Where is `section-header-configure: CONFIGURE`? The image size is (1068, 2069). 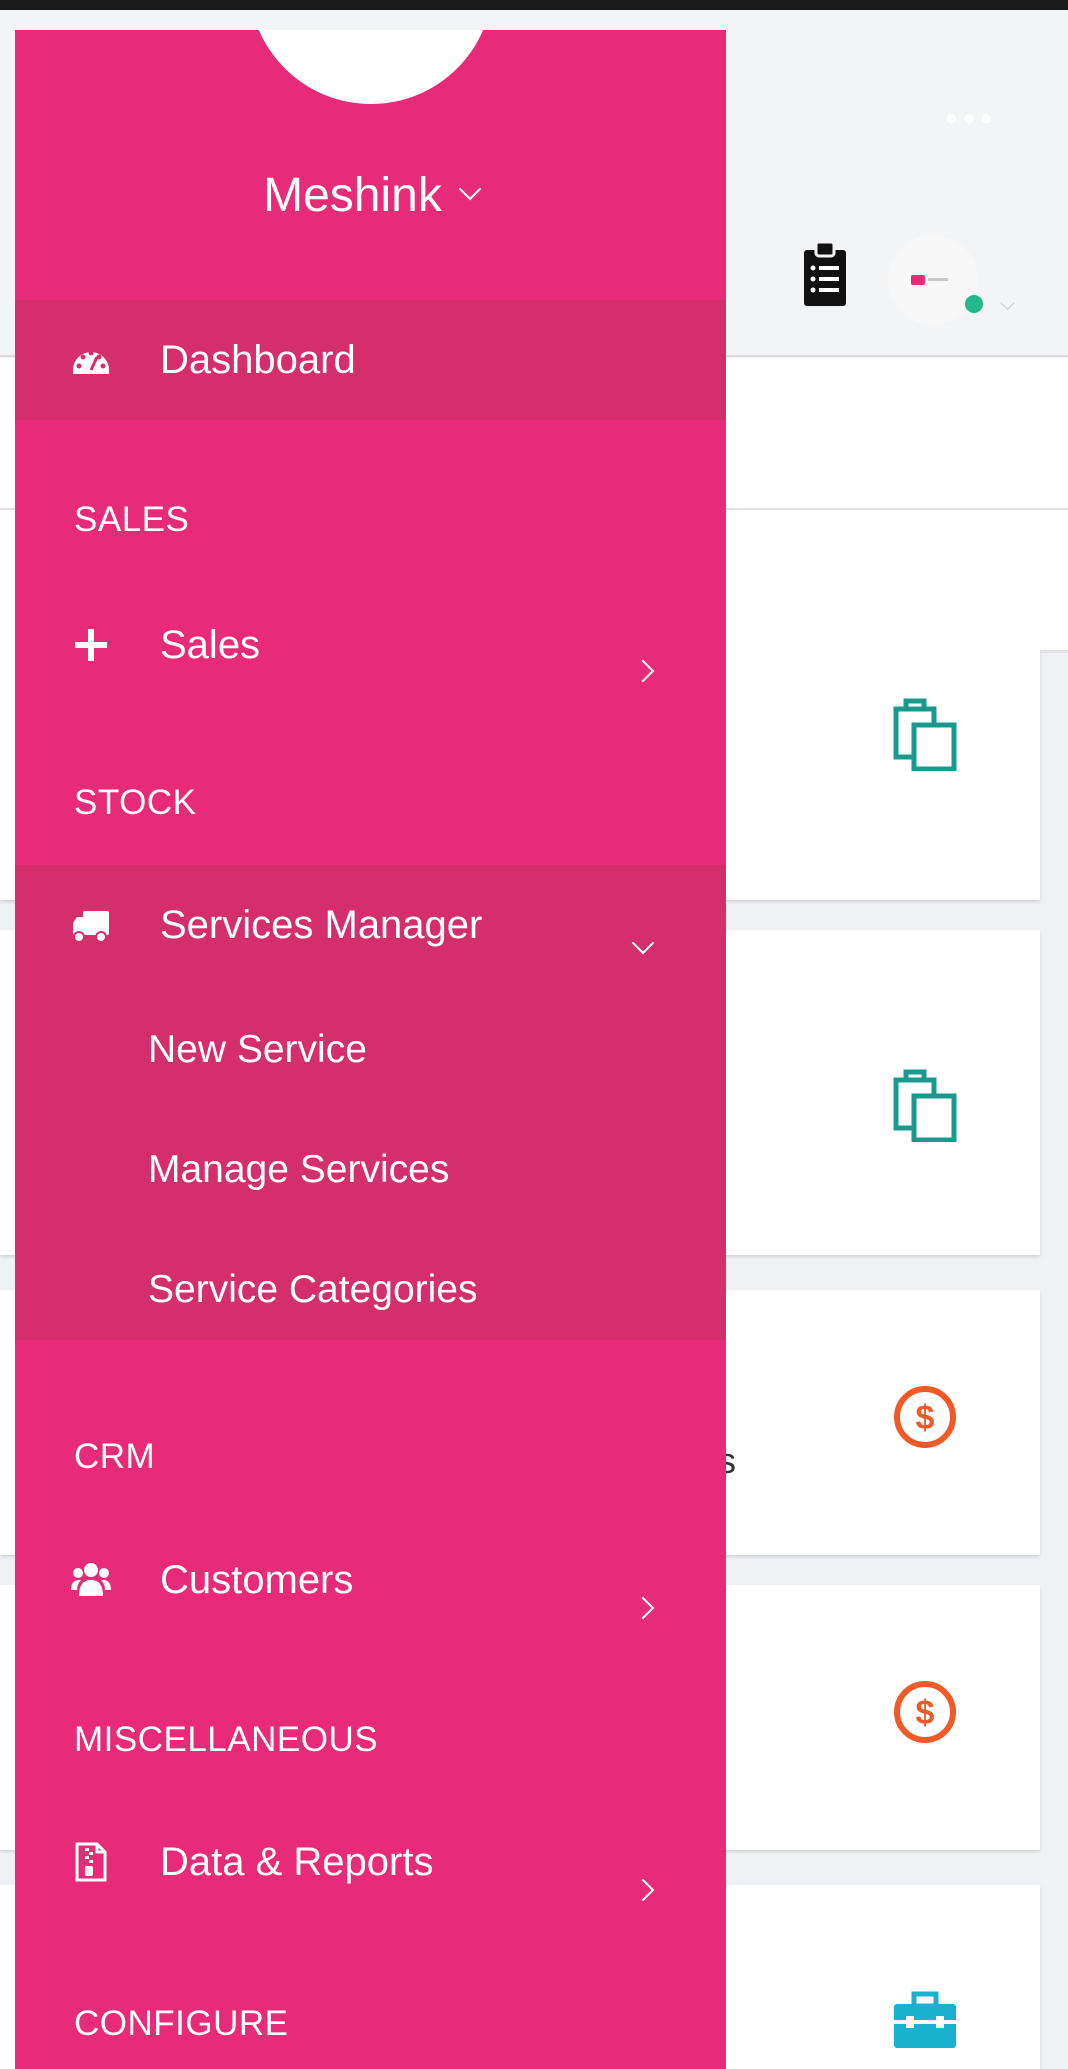 section-header-configure: CONFIGURE is located at coordinates (181, 2023).